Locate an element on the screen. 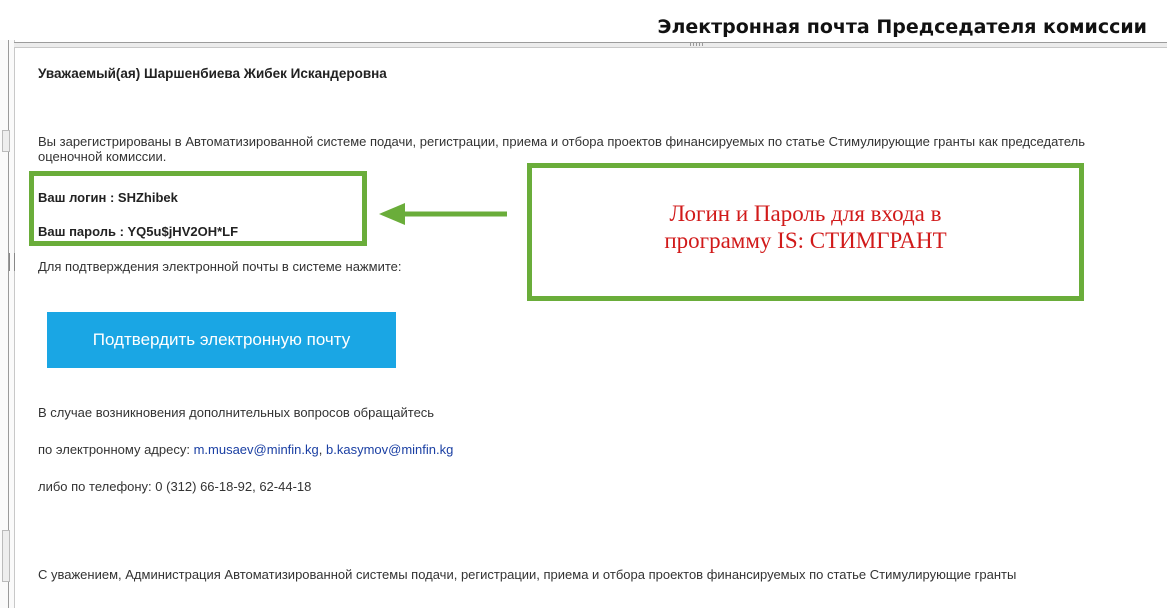 This screenshot has width=1167, height=608. email-link-musaev: m.musaev@minfin.kg is located at coordinates (256, 449).